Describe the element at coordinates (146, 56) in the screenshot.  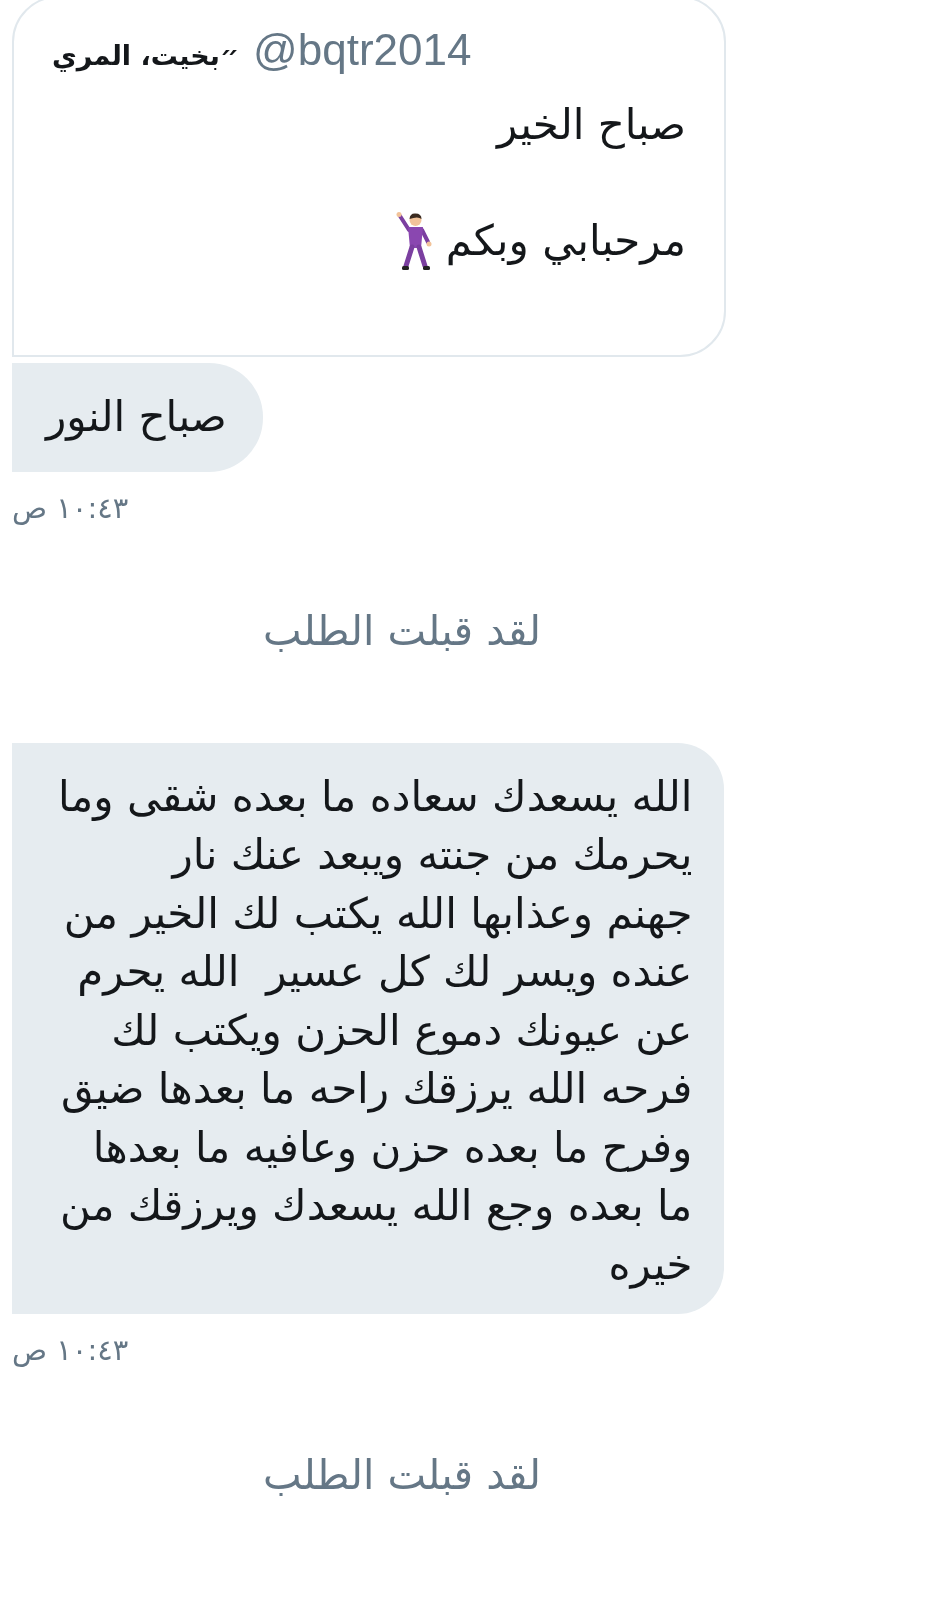
I see `author-name: ״بخيت، المري` at that location.